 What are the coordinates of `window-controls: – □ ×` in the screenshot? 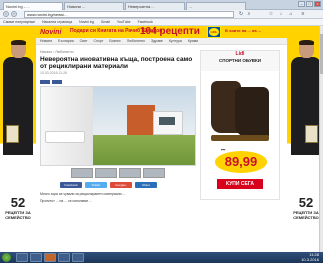 It's located at (309, 4).